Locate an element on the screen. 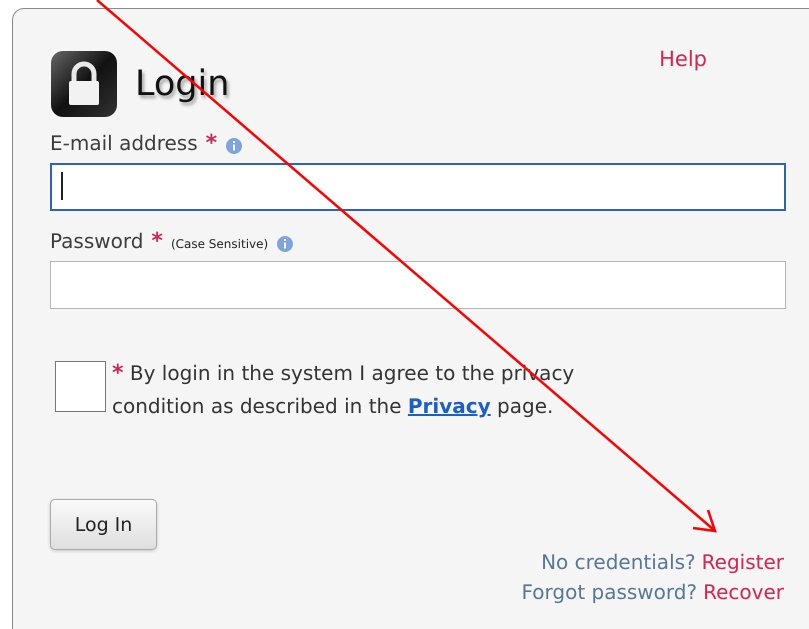  help-link: Help is located at coordinates (683, 59).